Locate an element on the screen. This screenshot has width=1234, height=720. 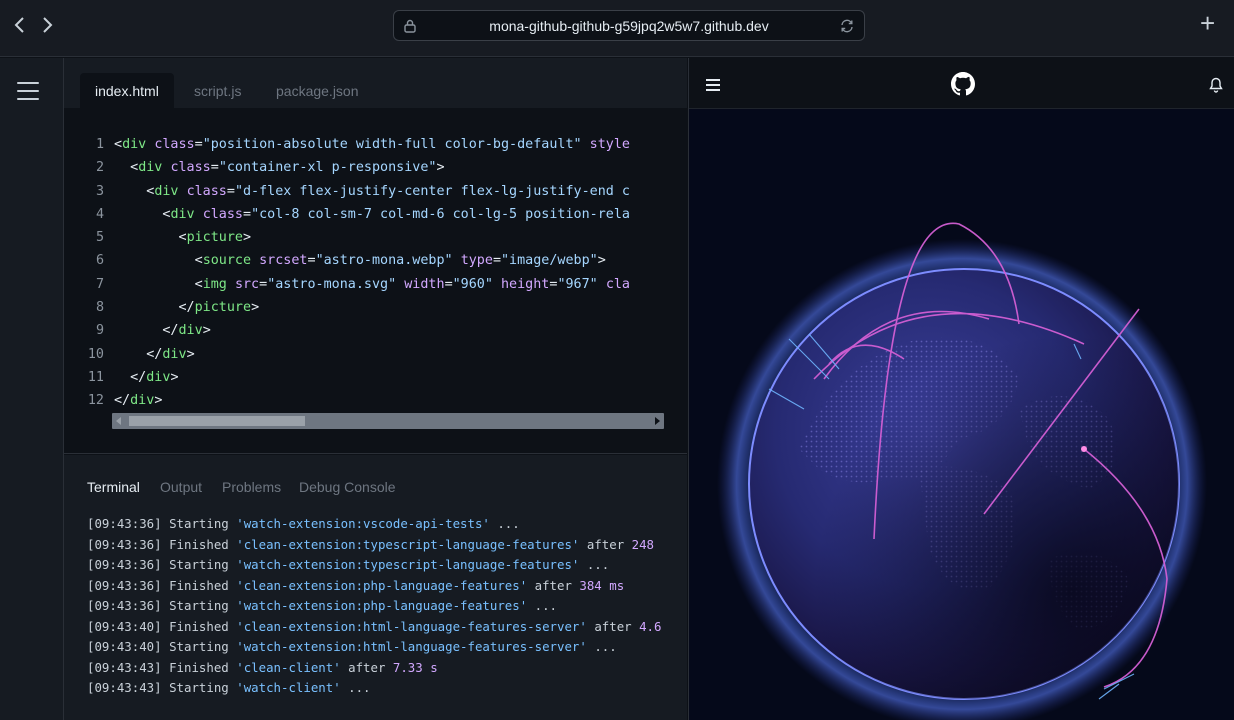
tab-package-json: package.json is located at coordinates (317, 90).